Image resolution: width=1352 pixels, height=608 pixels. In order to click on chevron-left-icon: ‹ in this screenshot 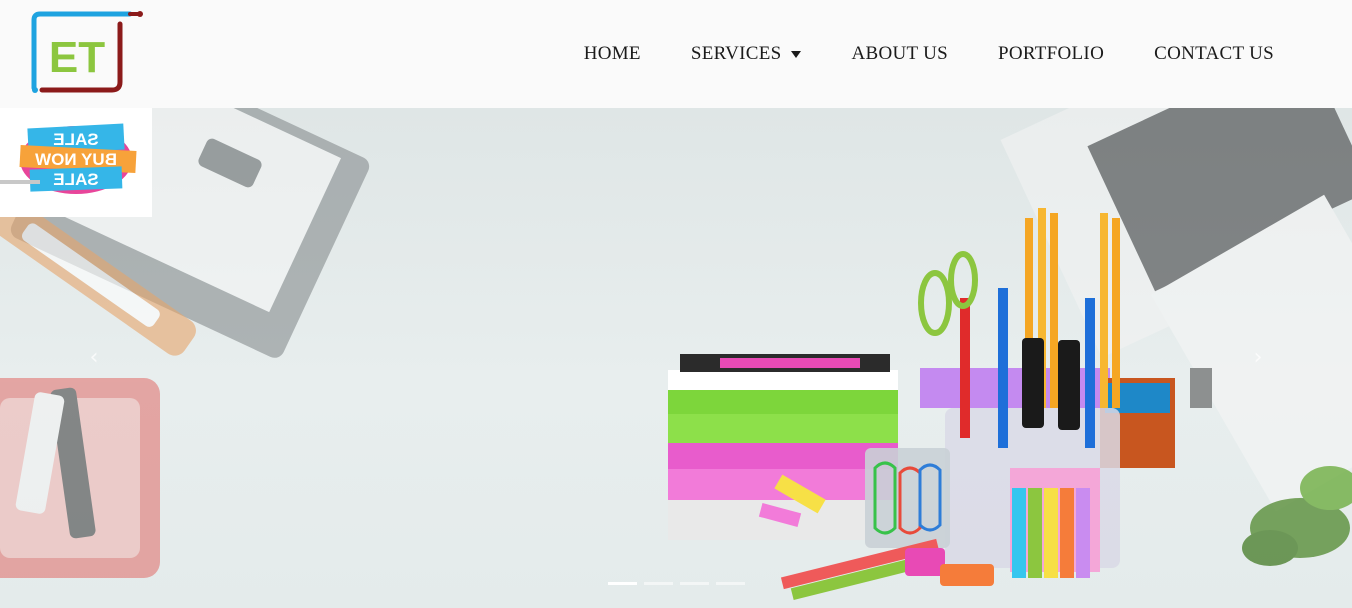, I will do `click(94, 357)`.